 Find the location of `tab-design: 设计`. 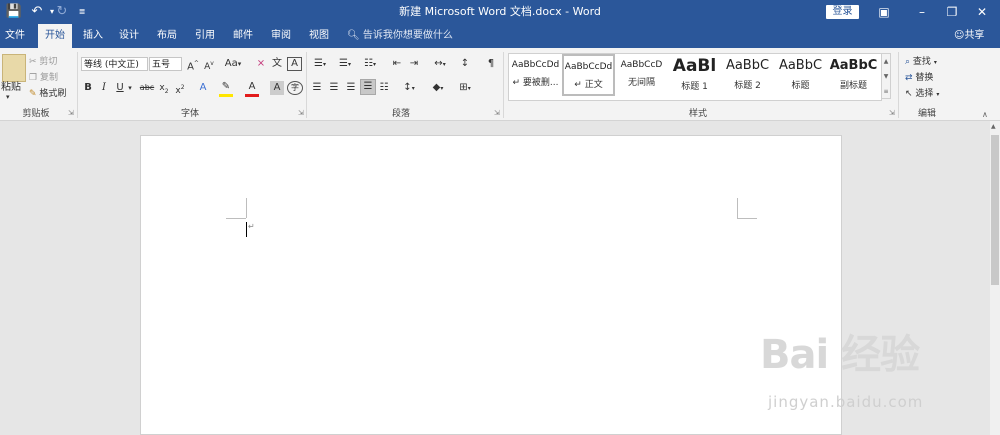

tab-design: 设计 is located at coordinates (129, 36).